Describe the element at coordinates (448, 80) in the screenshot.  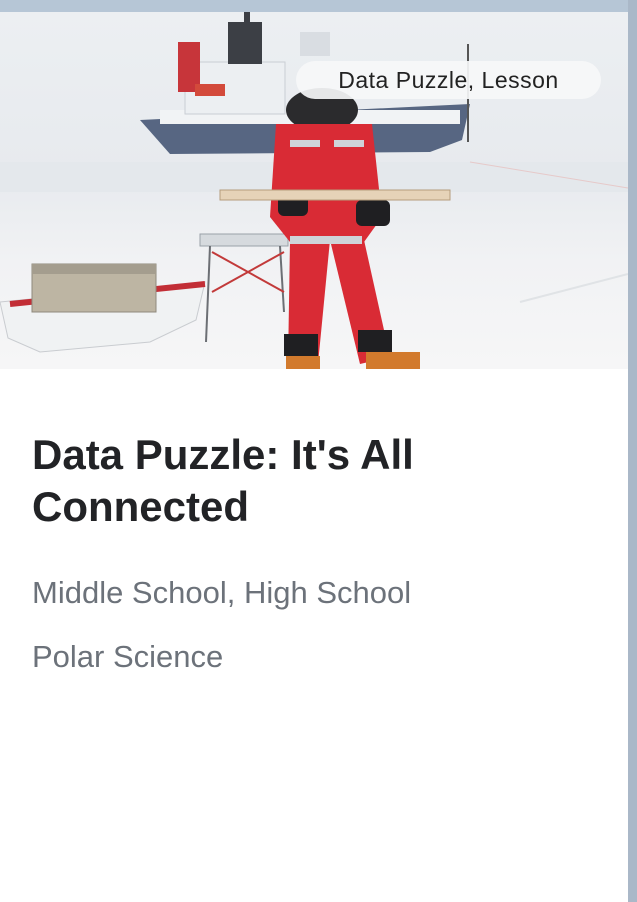
I see `resource-type-tag: Data Puzzle, Lesson` at that location.